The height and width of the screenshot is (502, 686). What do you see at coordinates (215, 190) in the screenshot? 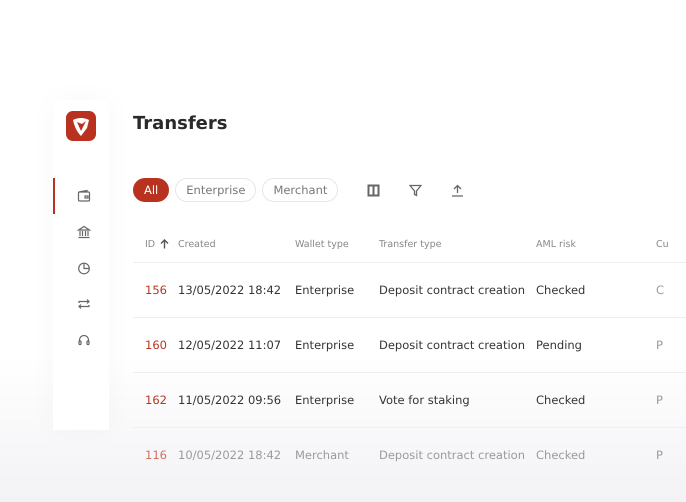
I see `filter-chip: Enterprise` at bounding box center [215, 190].